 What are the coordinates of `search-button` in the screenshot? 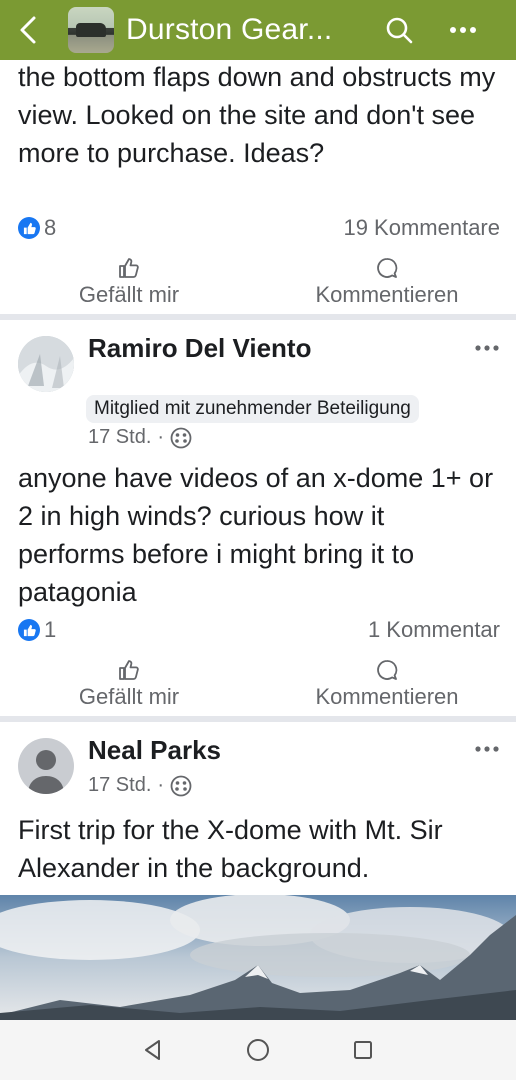 It's located at (399, 30).